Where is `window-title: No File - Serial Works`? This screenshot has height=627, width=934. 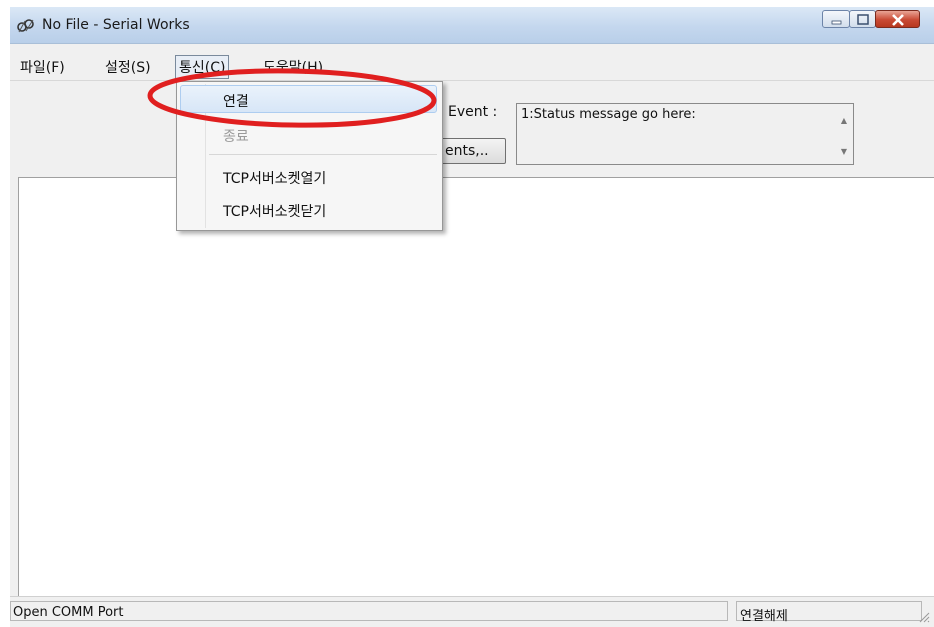 window-title: No File - Serial Works is located at coordinates (116, 25).